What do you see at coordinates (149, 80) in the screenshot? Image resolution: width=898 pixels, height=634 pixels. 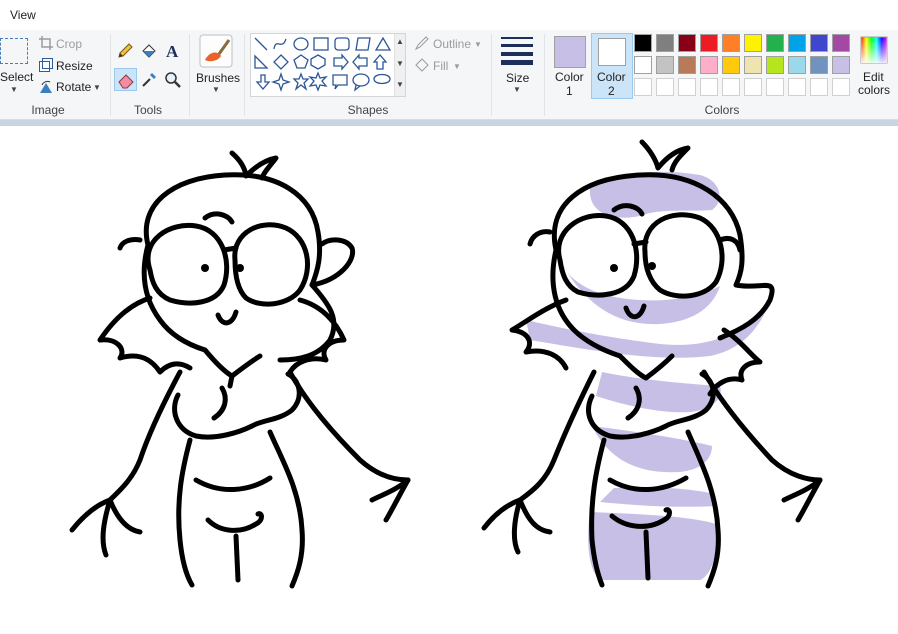 I see `color-picker-icon` at bounding box center [149, 80].